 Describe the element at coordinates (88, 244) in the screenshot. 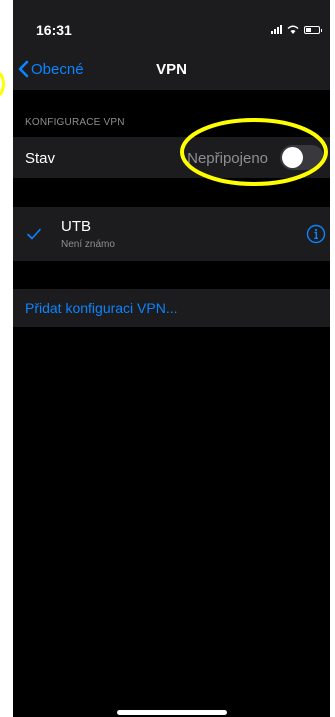

I see `vpn-config-subtitle: Není známo` at that location.